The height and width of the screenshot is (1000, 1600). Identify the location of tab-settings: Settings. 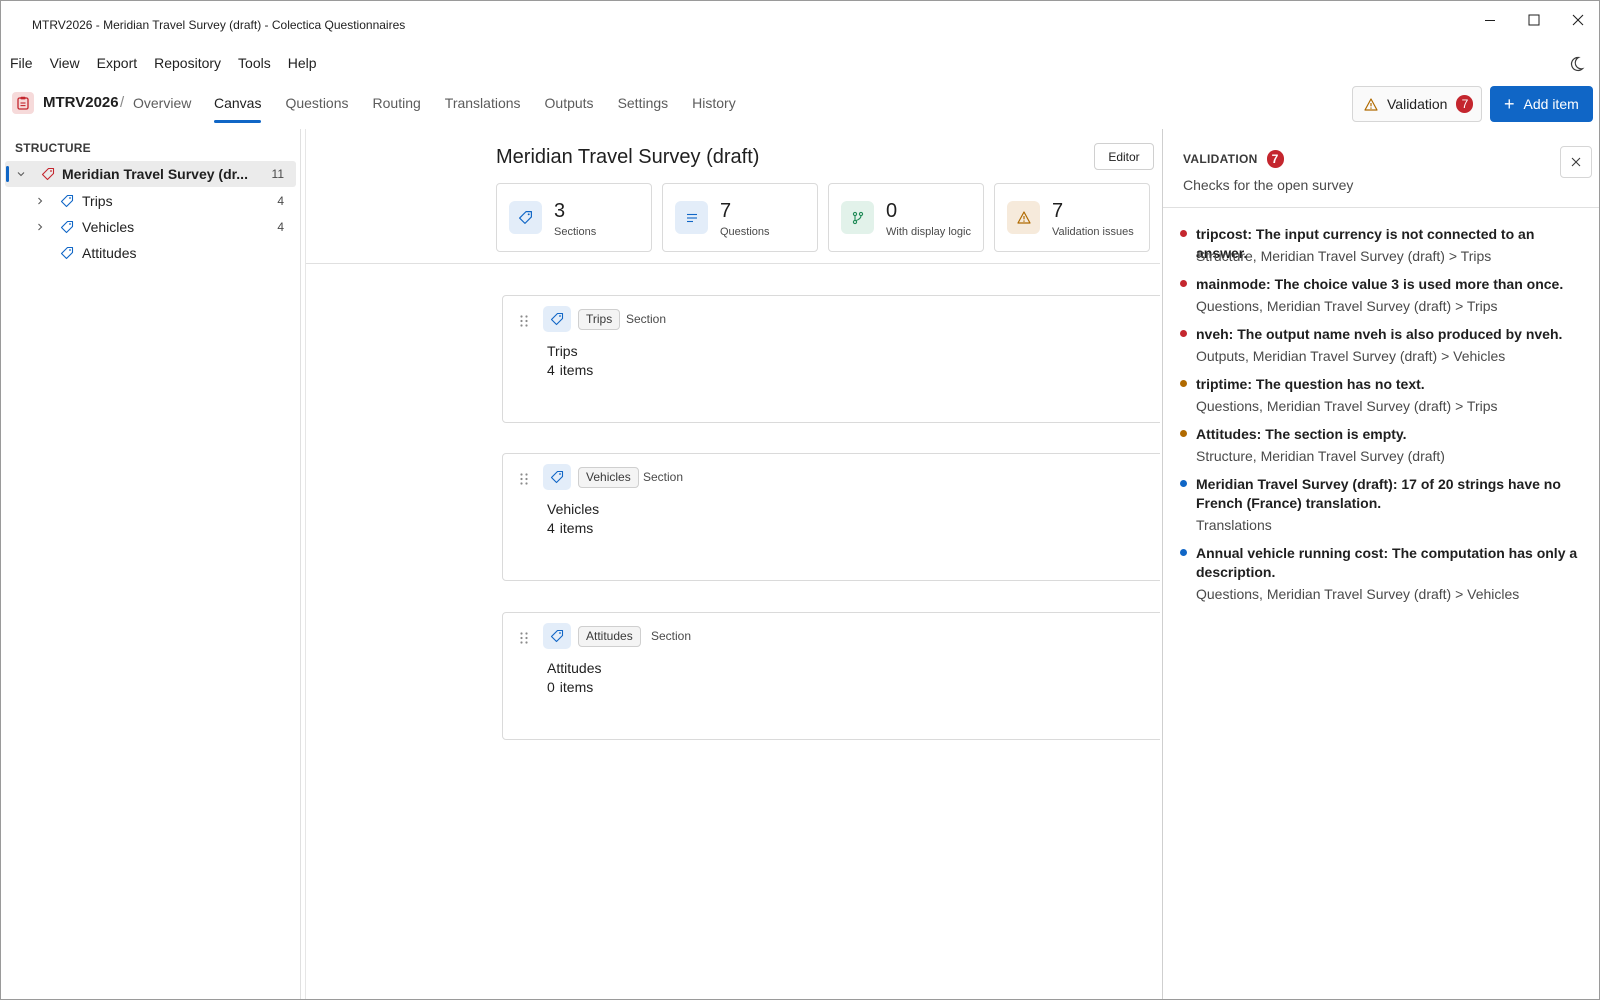
(643, 103).